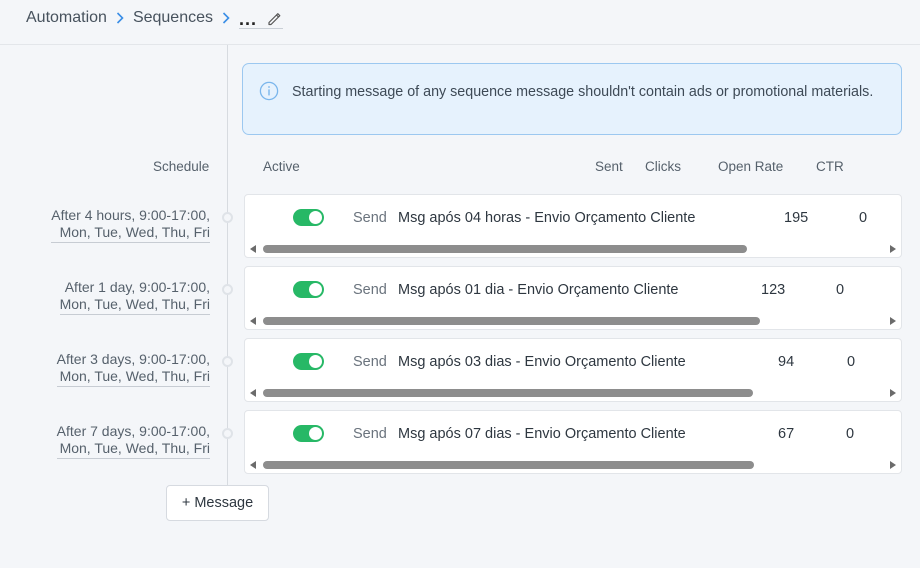 Image resolution: width=920 pixels, height=568 pixels. I want to click on column-header-active: Active, so click(281, 166).